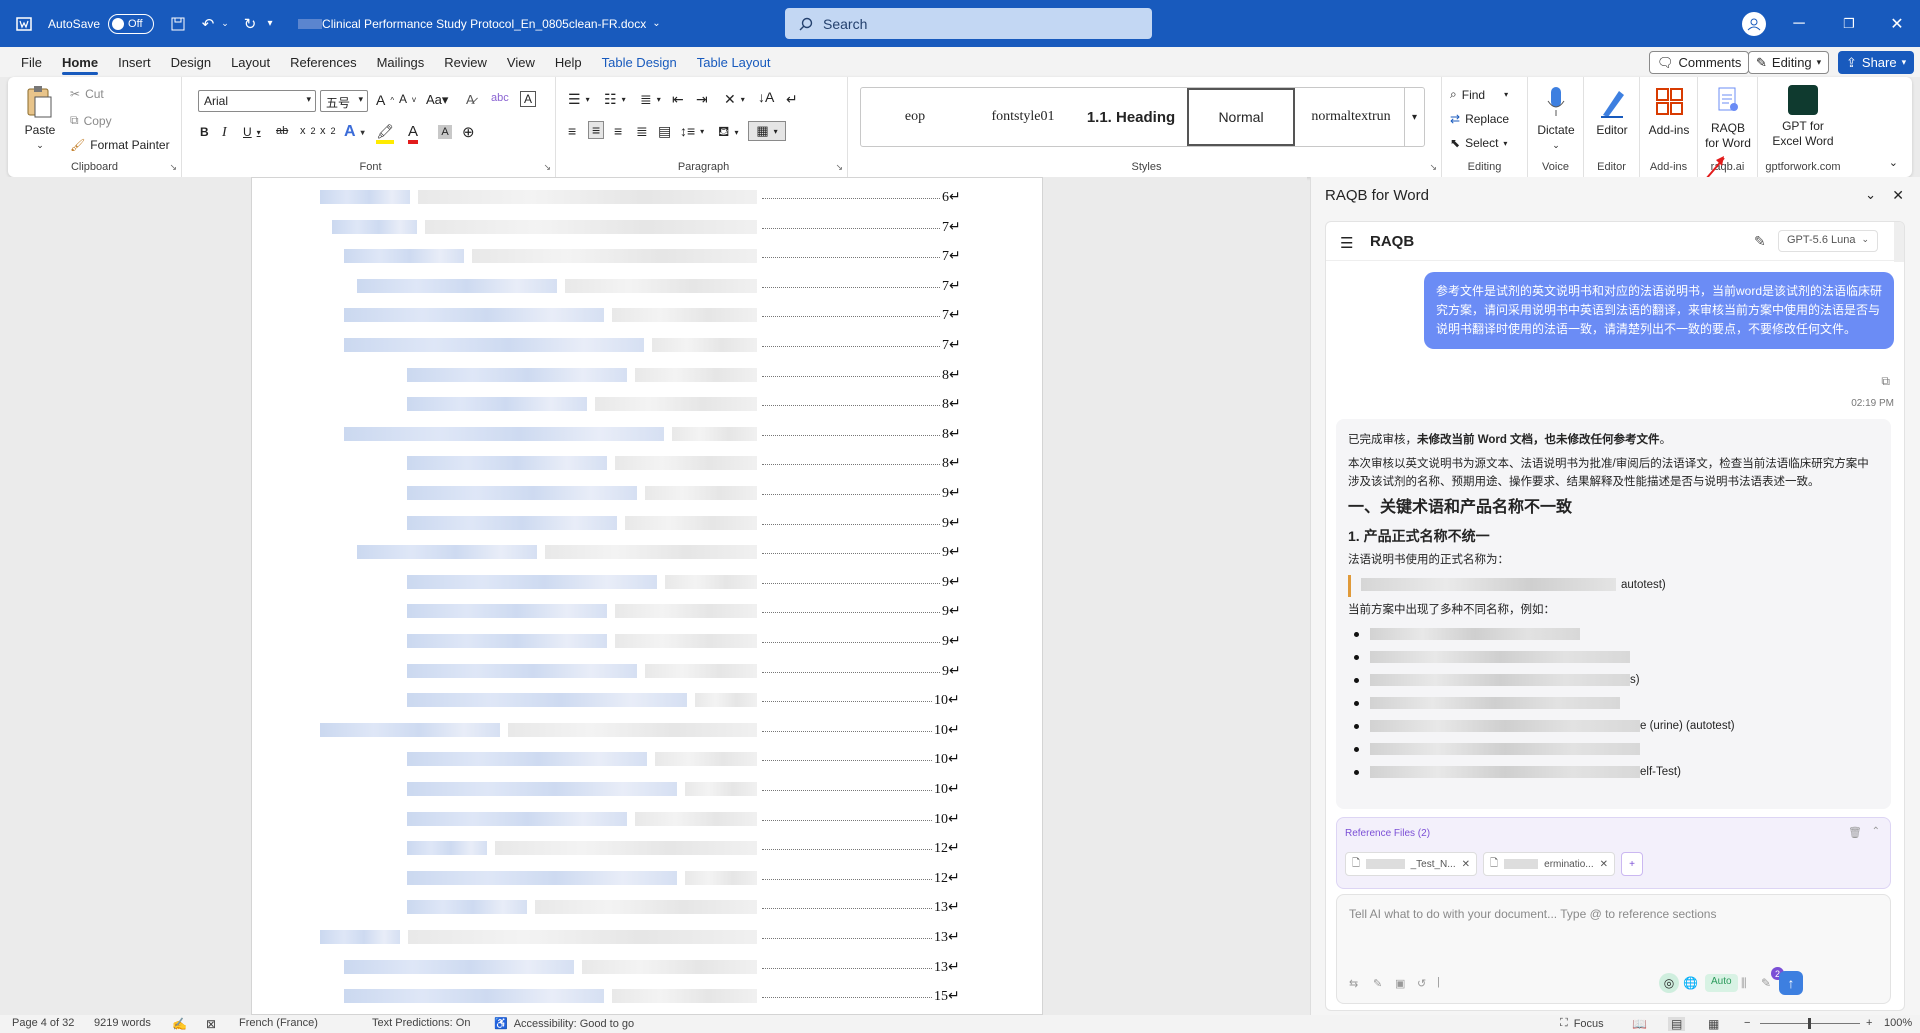  I want to click on increase-indent-icon: ⇥, so click(702, 99).